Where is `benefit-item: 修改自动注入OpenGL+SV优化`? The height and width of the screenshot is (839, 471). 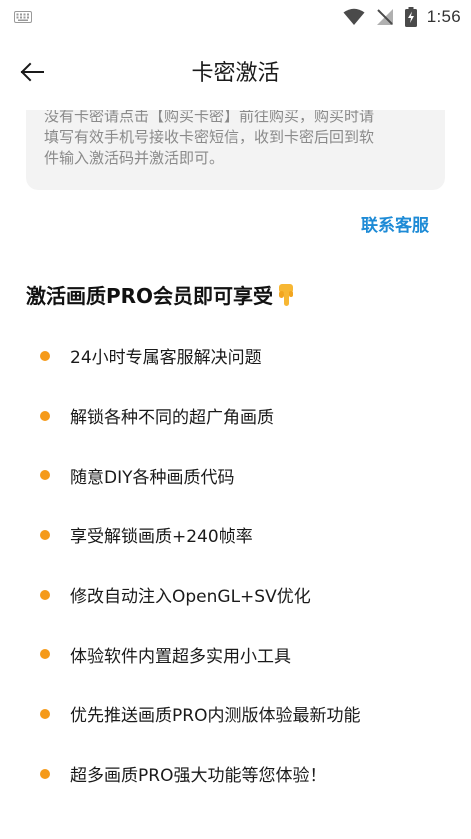 benefit-item: 修改自动注入OpenGL+SV优化 is located at coordinates (235, 595).